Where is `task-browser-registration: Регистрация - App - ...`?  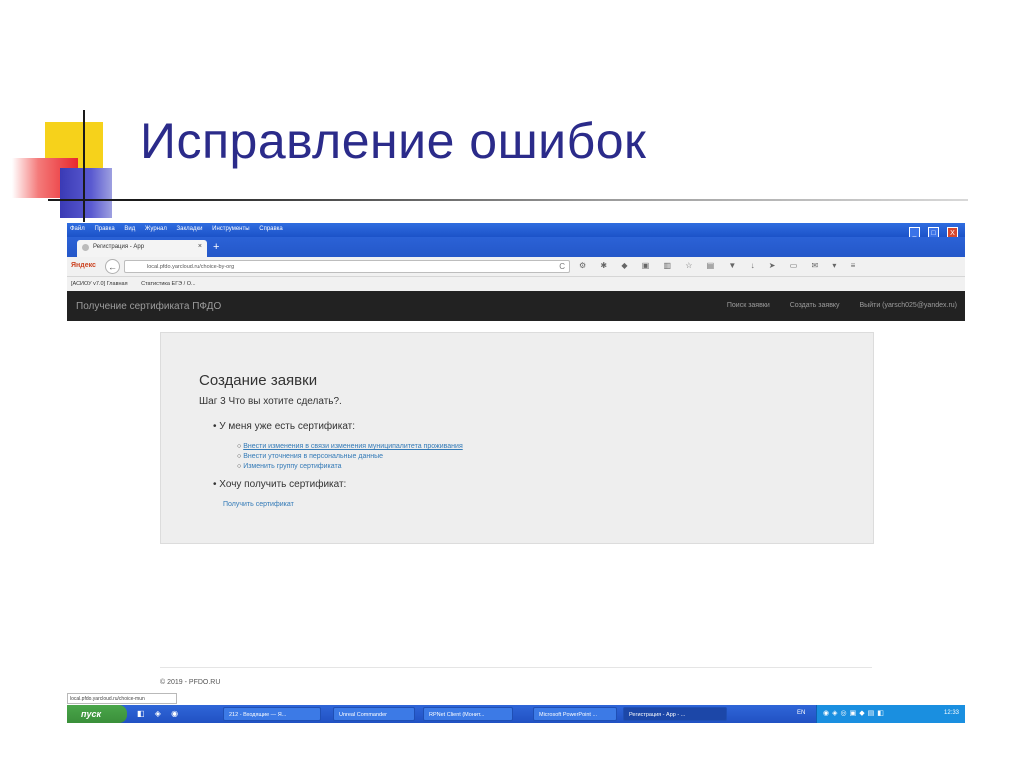 task-browser-registration: Регистрация - App - ... is located at coordinates (675, 714).